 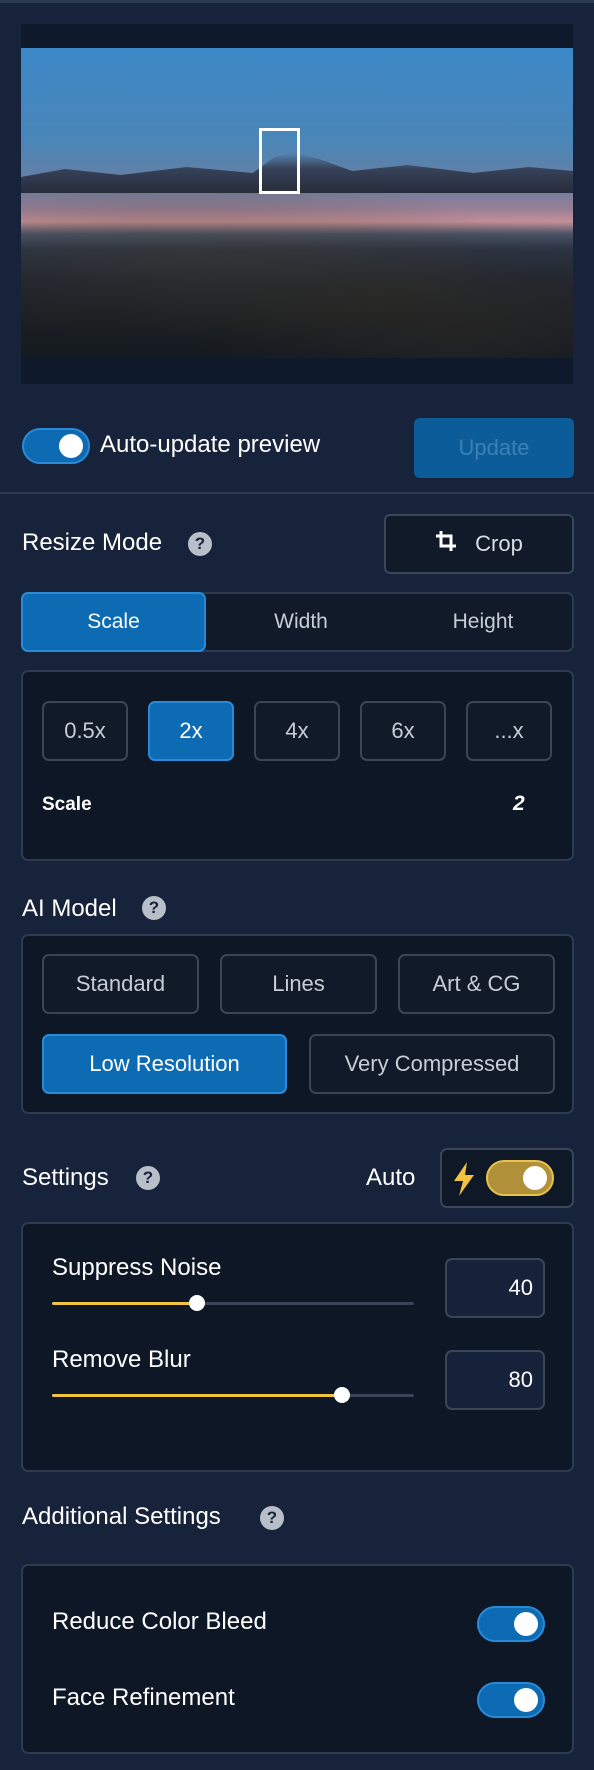 What do you see at coordinates (297, 1347) in the screenshot?
I see `settings-panel: Suppress Noise 40 Remove Blur 80` at bounding box center [297, 1347].